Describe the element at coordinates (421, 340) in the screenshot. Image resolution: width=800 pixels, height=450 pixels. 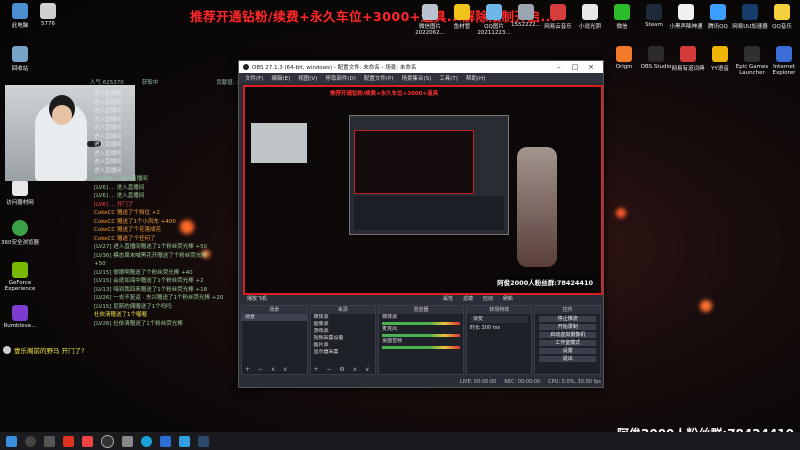
I see `audio-mixer-dock: 混音器 媒体源 麦克风 桌面音频` at that location.